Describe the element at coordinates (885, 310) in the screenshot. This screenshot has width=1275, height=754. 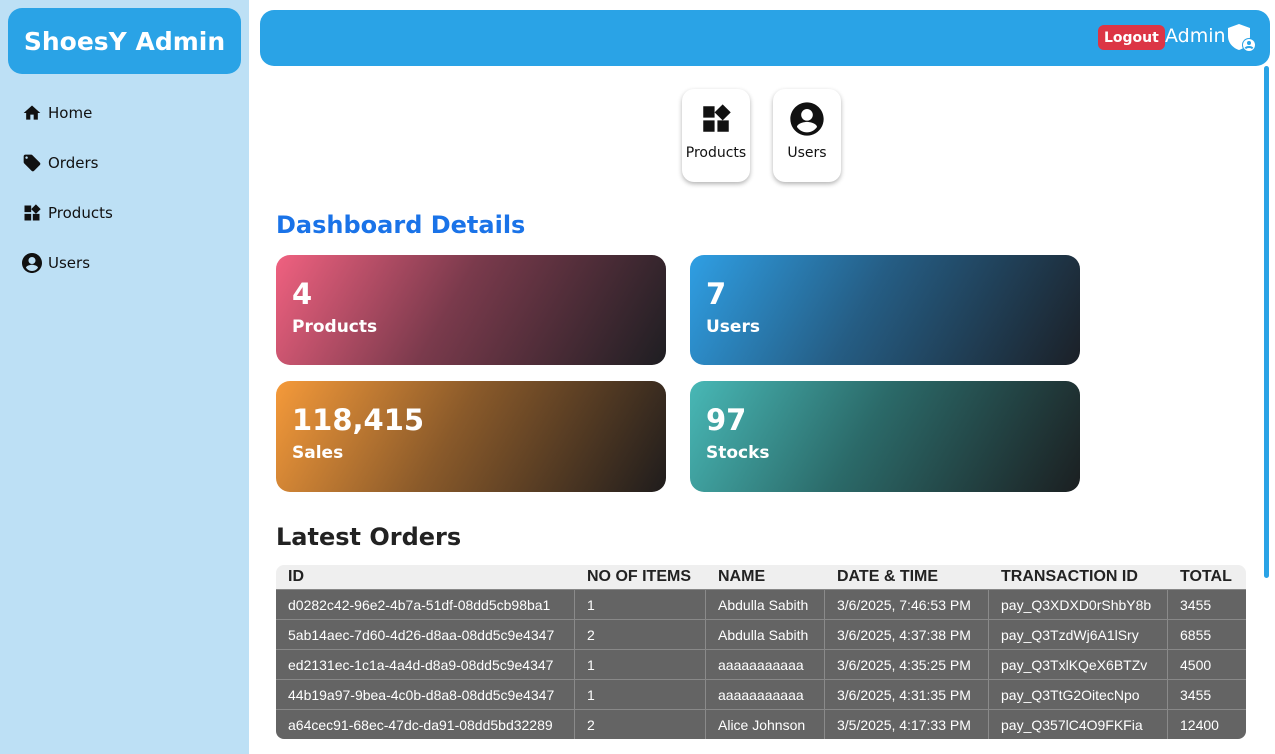
I see `stat-card-users: 7 Users` at that location.